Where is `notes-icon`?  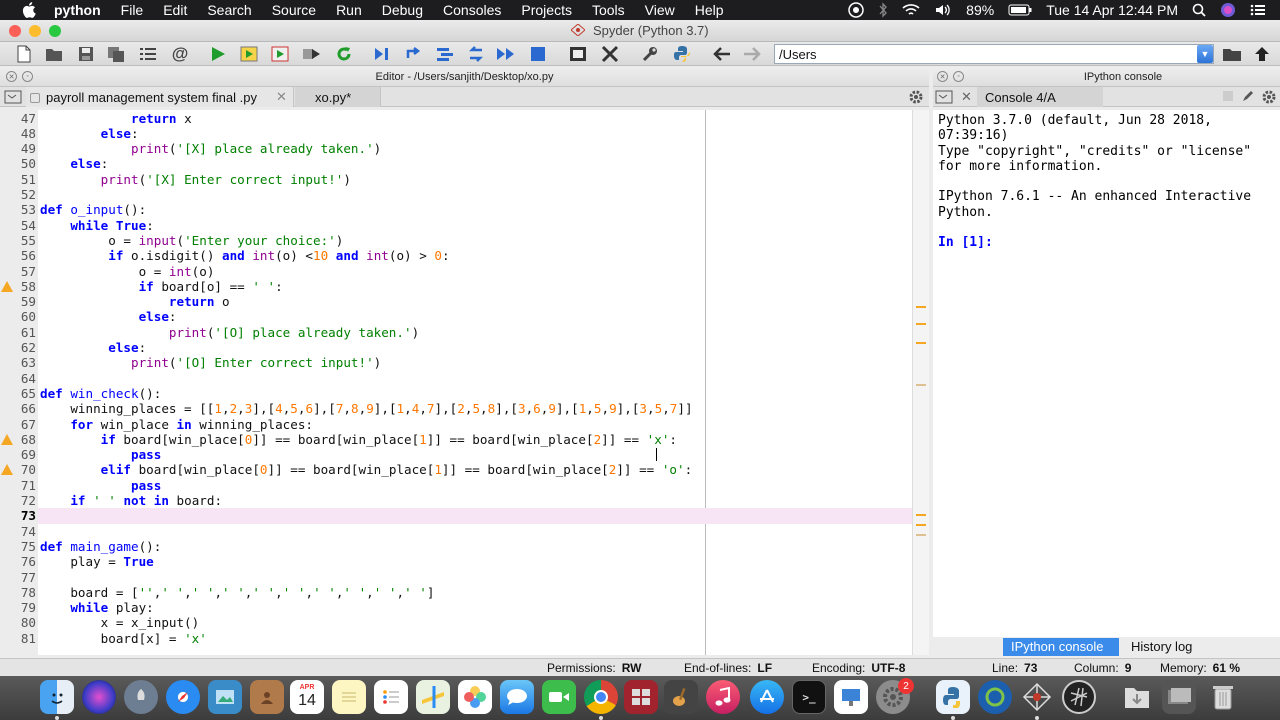 notes-icon is located at coordinates (349, 697).